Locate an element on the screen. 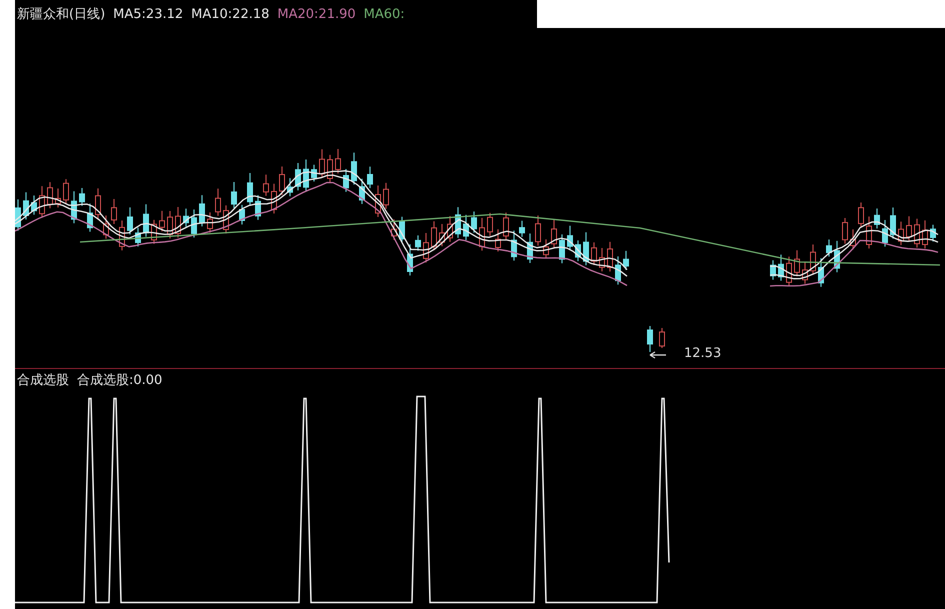 This screenshot has width=945, height=609. arrow-icon is located at coordinates (658, 355).